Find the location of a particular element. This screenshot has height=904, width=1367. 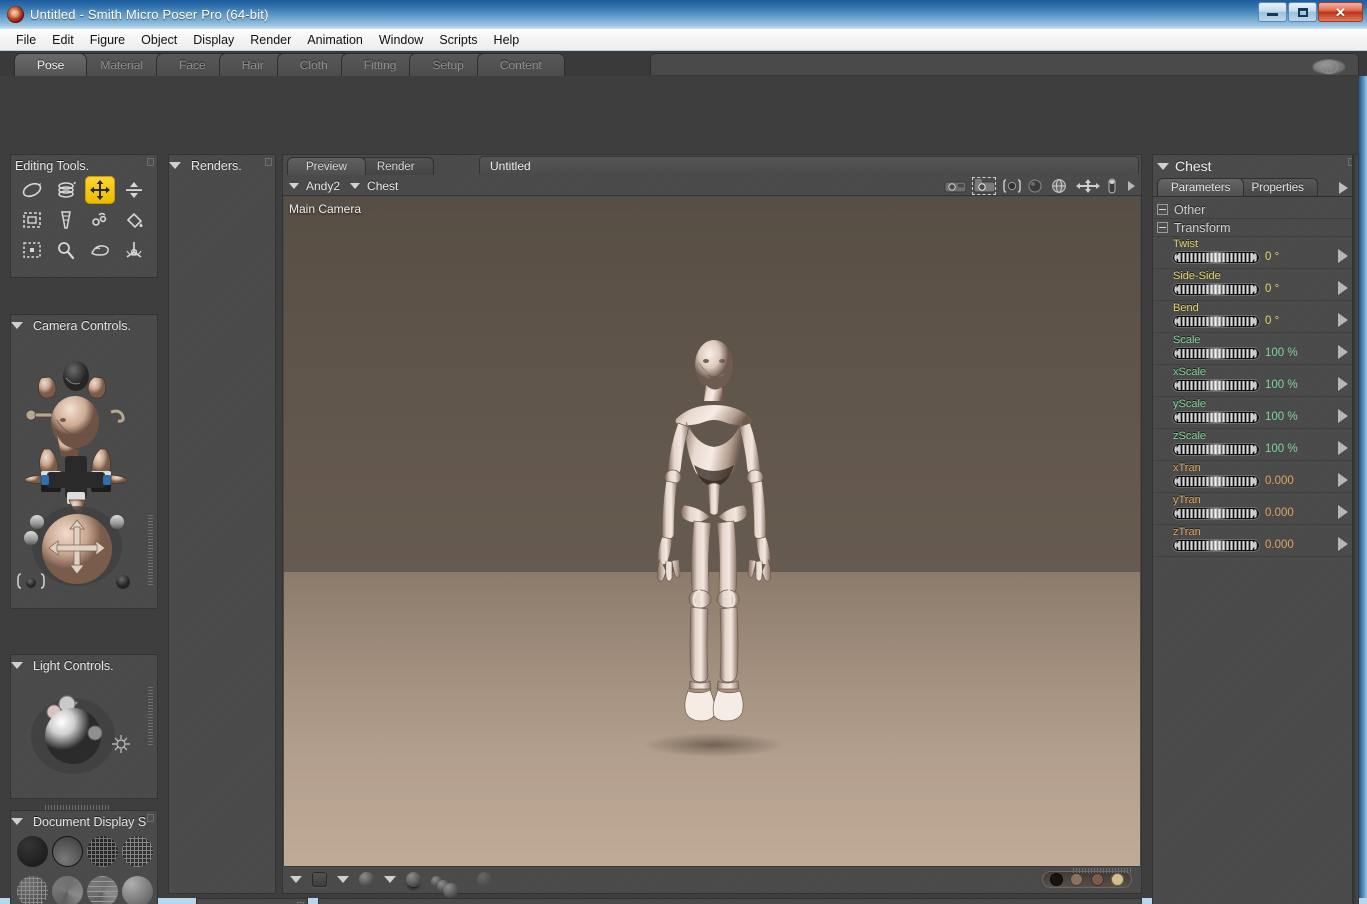

actor-dropdown-icon is located at coordinates (355, 185).